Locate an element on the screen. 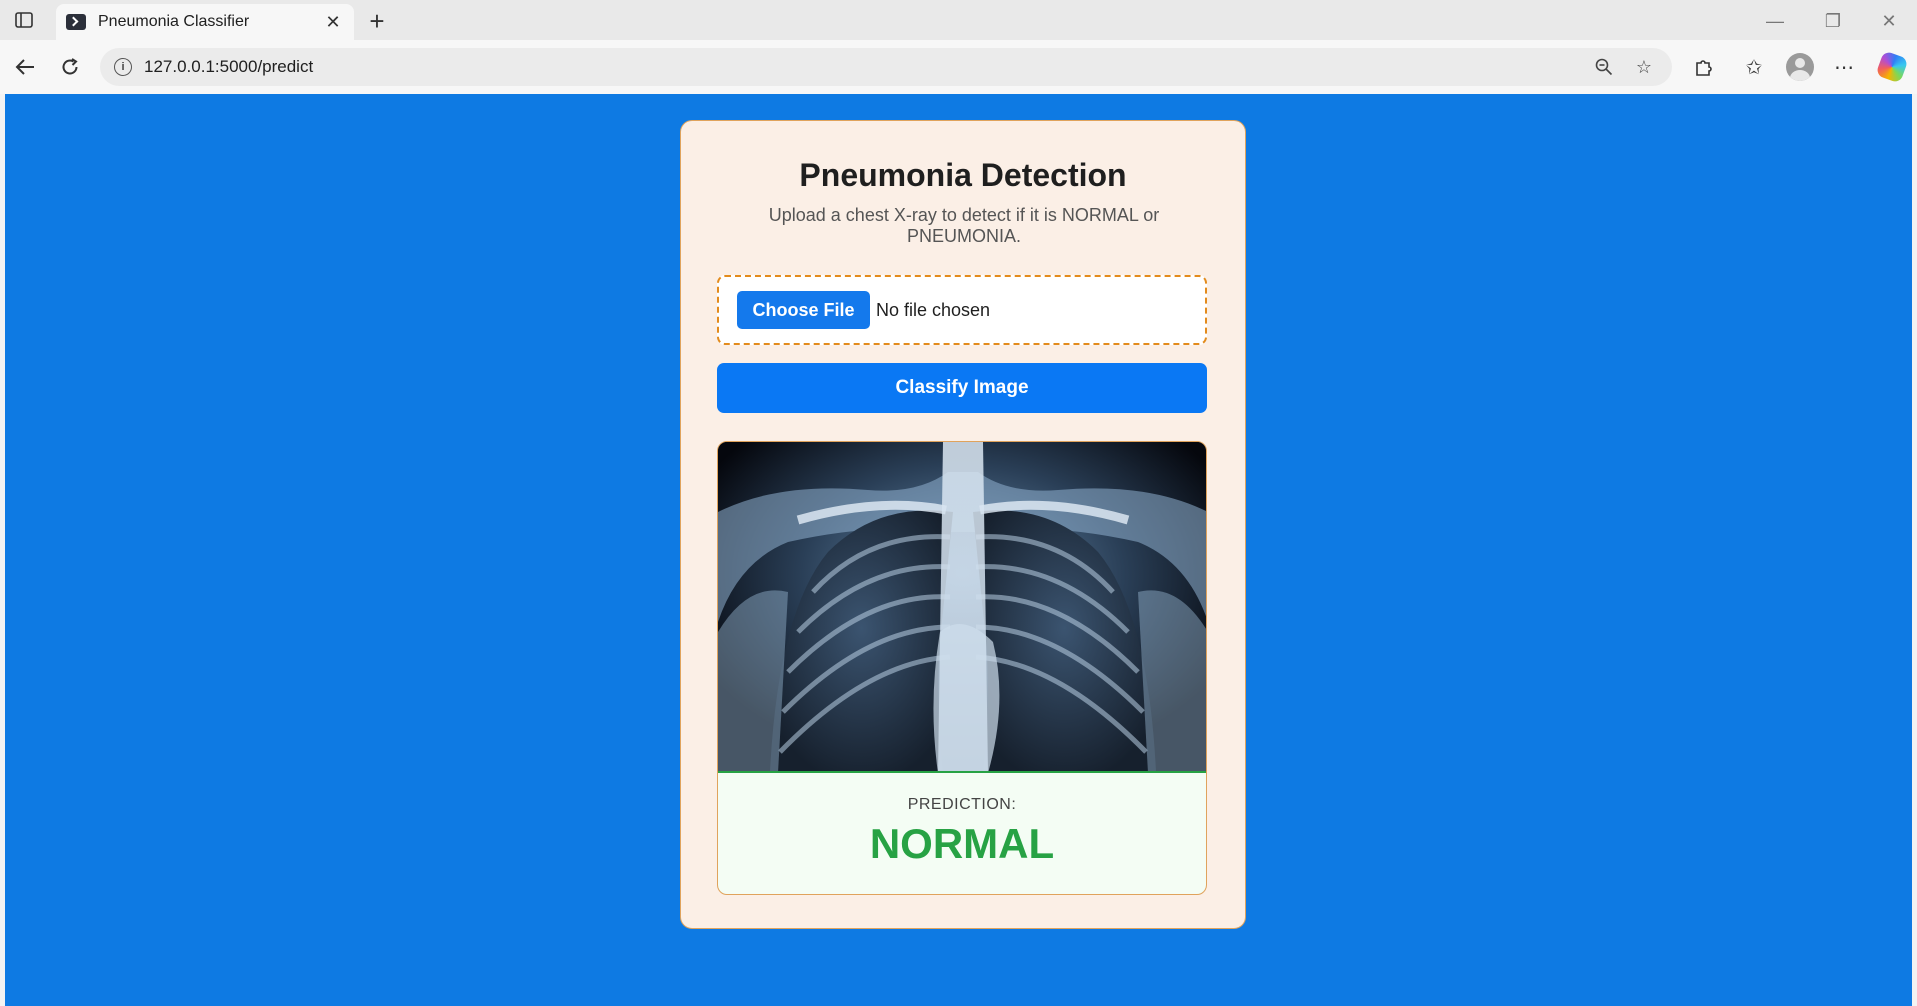  prediction-value: NORMAL is located at coordinates (962, 843).